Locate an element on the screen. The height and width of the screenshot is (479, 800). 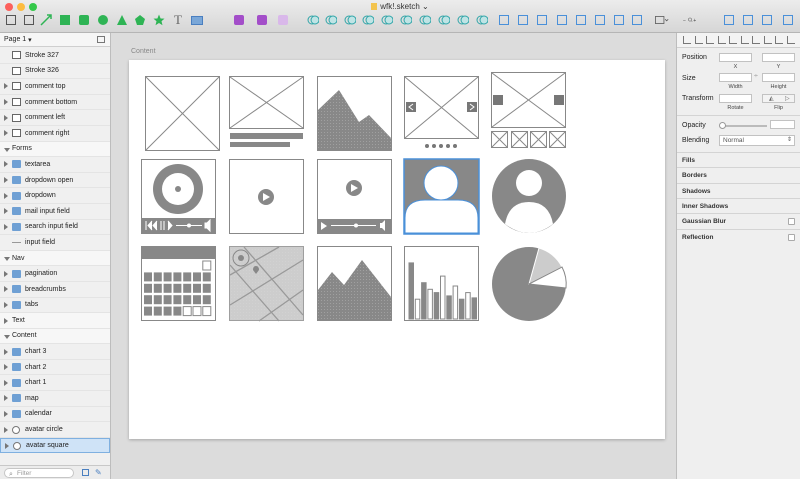
layer-row: avatar square is located at coordinates (55, 445).